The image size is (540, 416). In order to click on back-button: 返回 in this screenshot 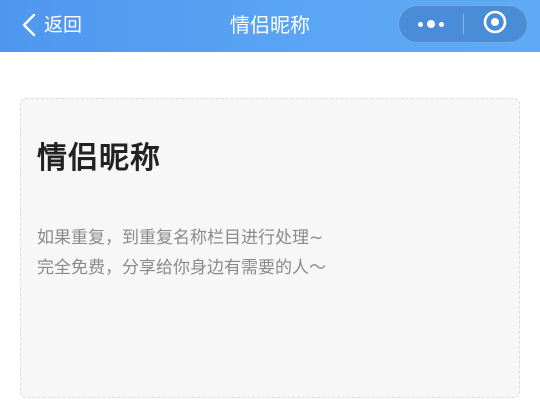, I will do `click(52, 25)`.